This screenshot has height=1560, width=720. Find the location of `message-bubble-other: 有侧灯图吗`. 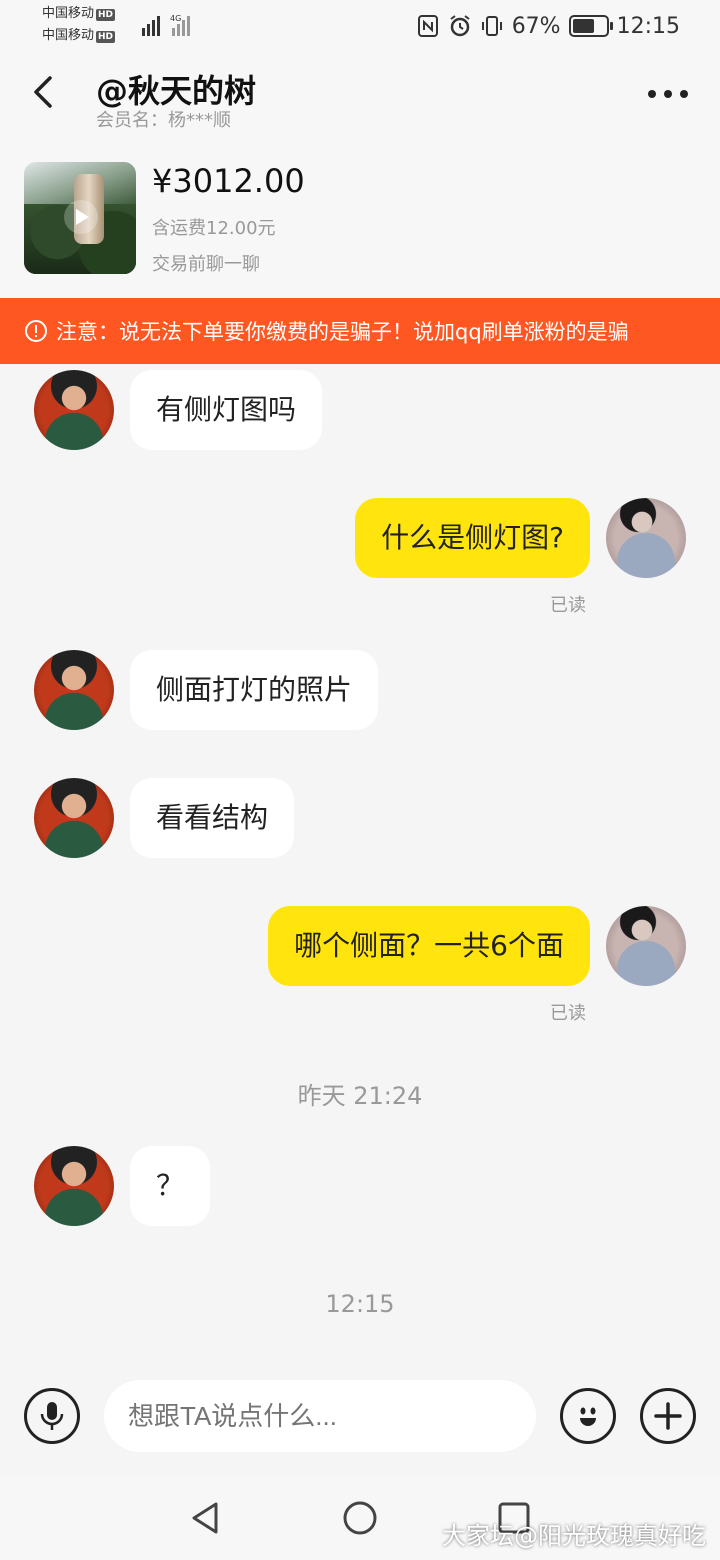

message-bubble-other: 有侧灯图吗 is located at coordinates (226, 410).